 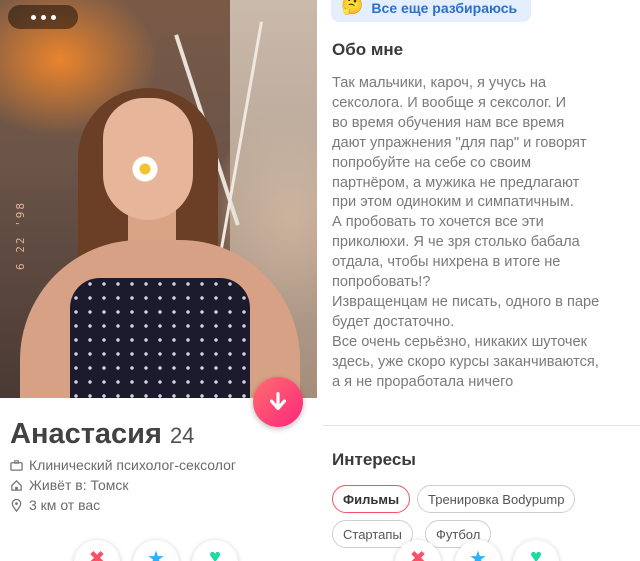 I want to click on super-like-button: ★, so click(x=156, y=550).